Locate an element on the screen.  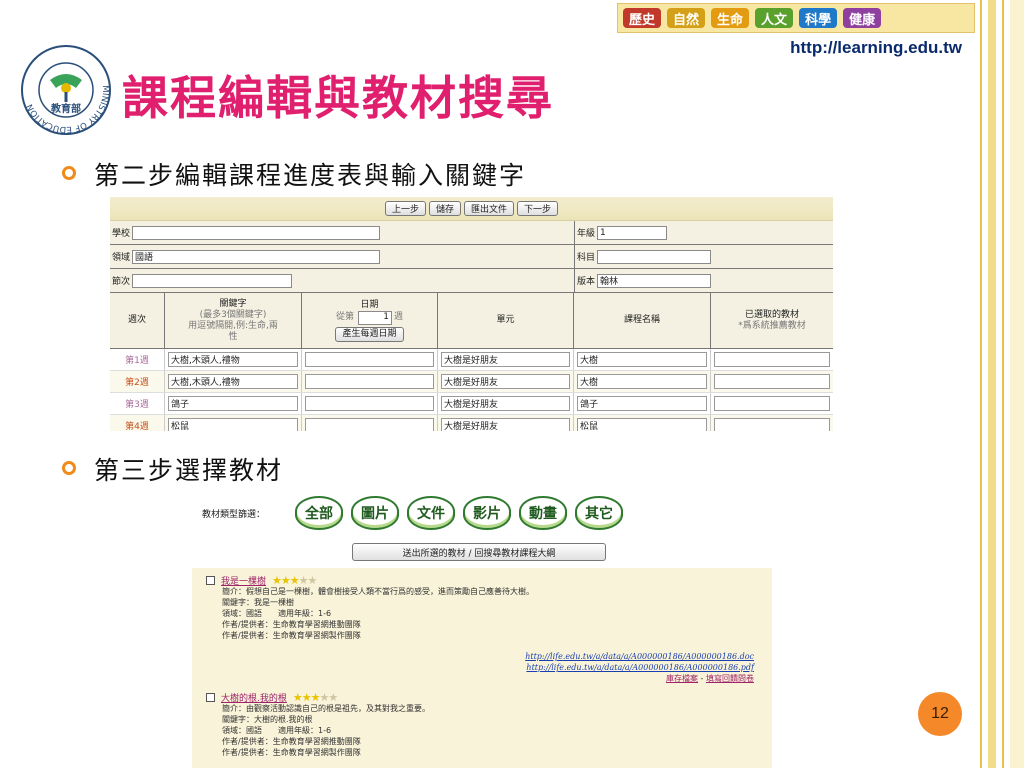
material-summary: 簡介：假想自己是一棵樹，體會樹接受人類不當行爲的感受，進而策勵自己應善待大樹。 is located at coordinates (378, 591).